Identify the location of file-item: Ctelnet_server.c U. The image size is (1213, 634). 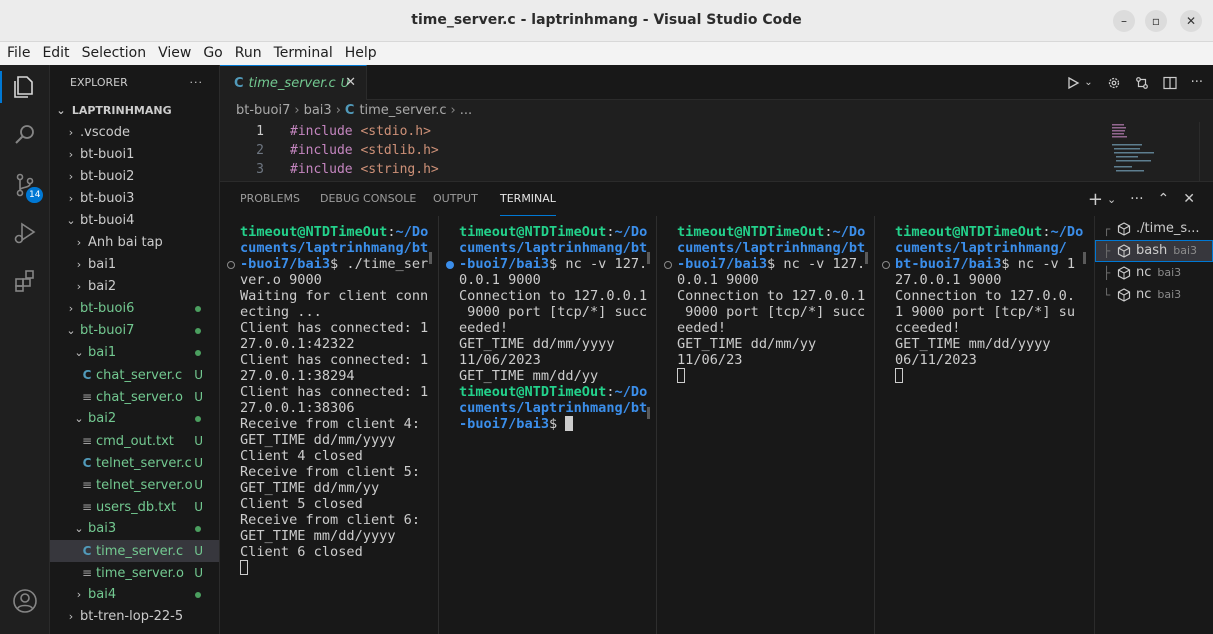
(134, 463).